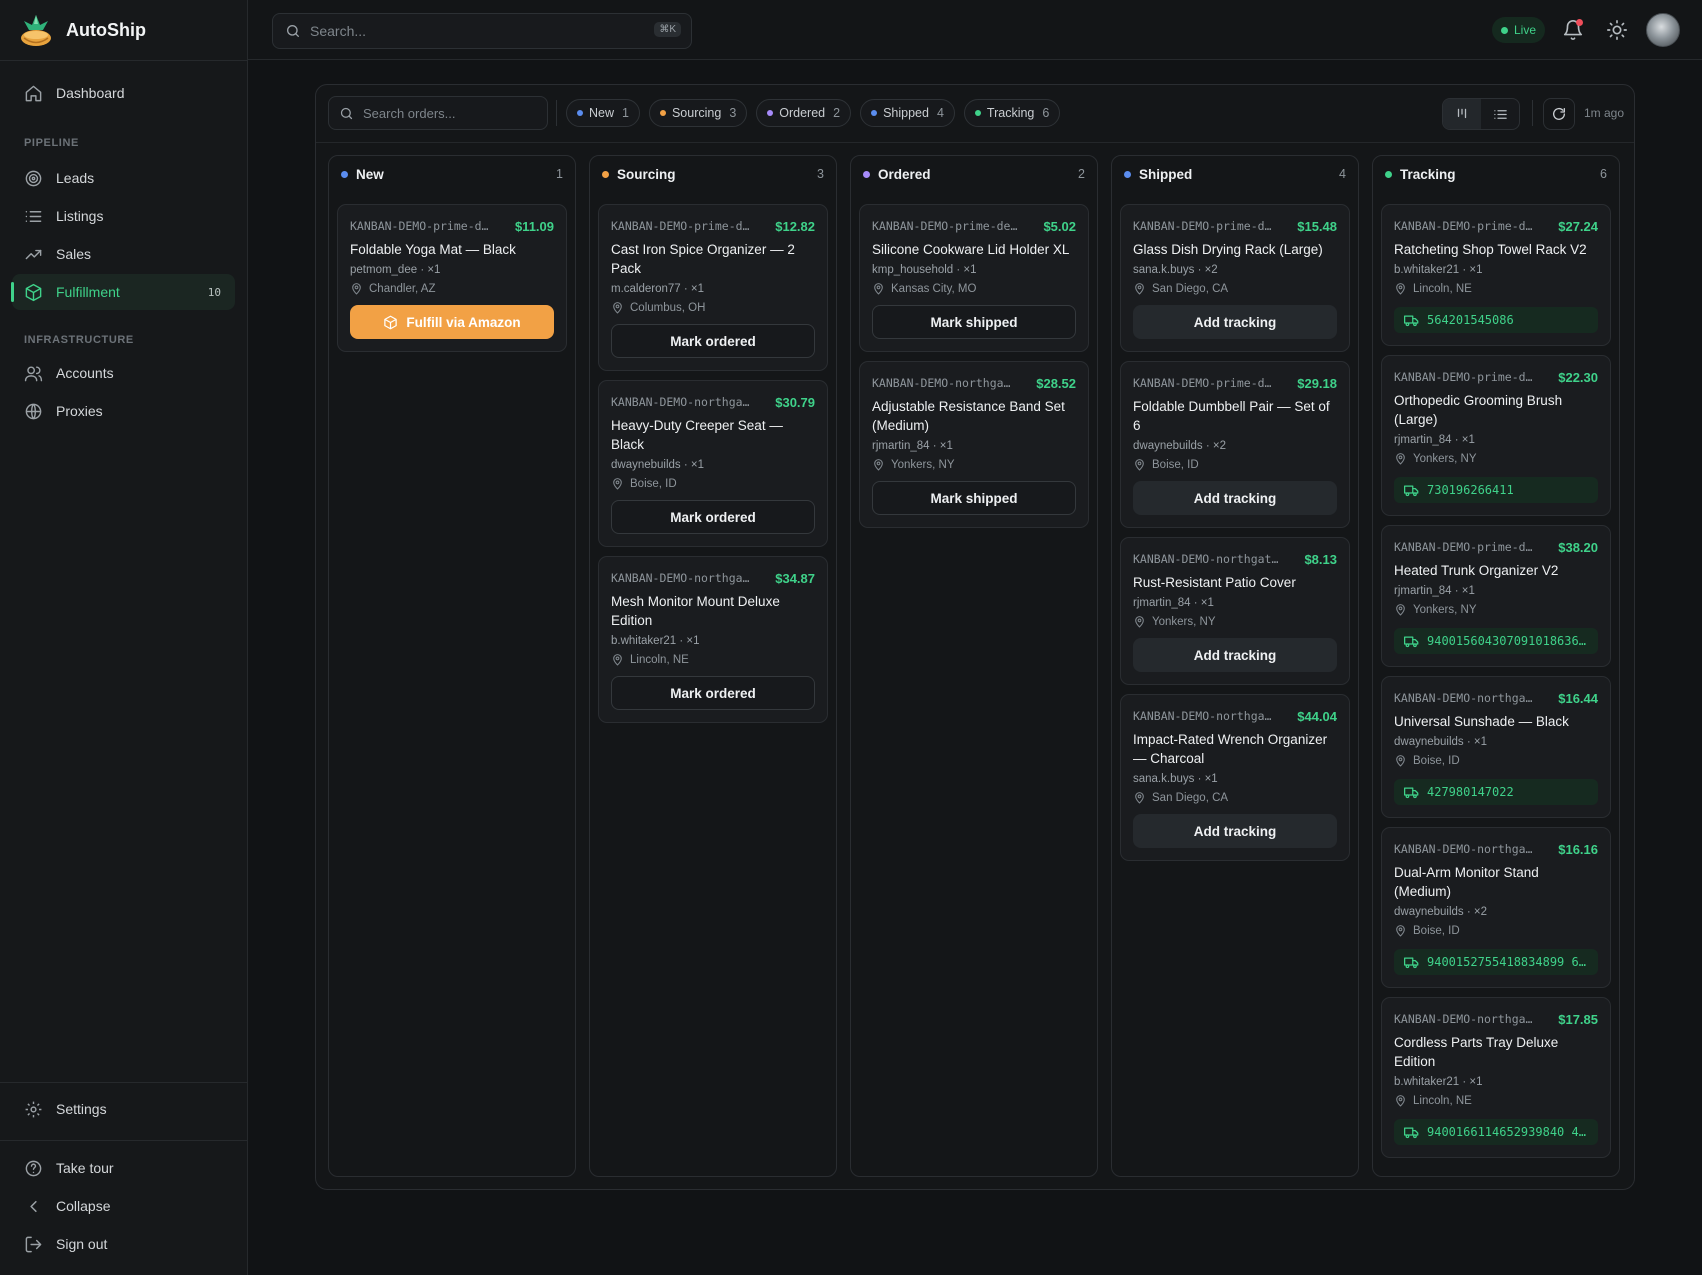  What do you see at coordinates (123, 373) in the screenshot?
I see `sidebar-item-accounts: Accounts` at bounding box center [123, 373].